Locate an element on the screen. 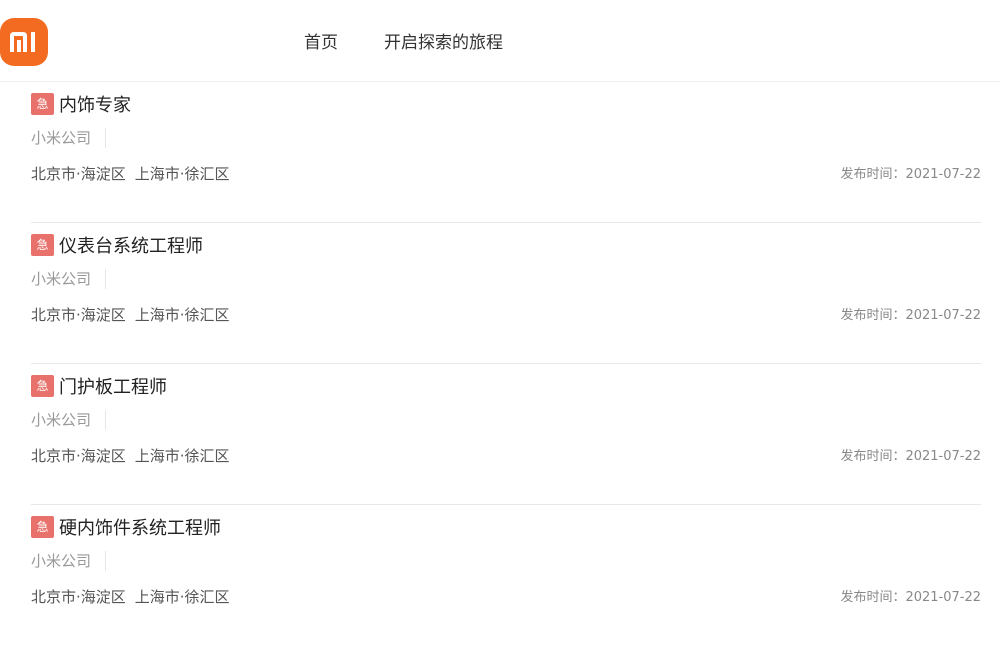 This screenshot has width=1000, height=646. top-nav: 首页 开启探索的旅程 is located at coordinates (403, 43).